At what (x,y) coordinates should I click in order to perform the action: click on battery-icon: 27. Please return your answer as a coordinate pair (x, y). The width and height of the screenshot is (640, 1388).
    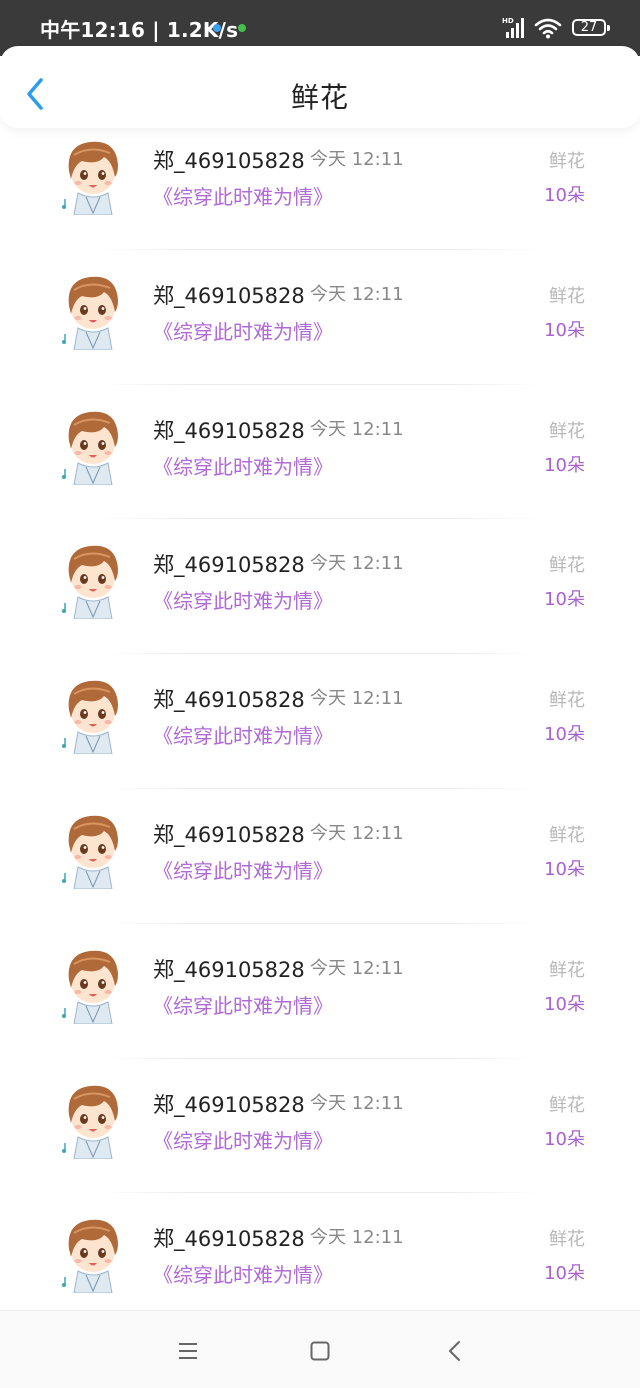
    Looking at the image, I should click on (591, 27).